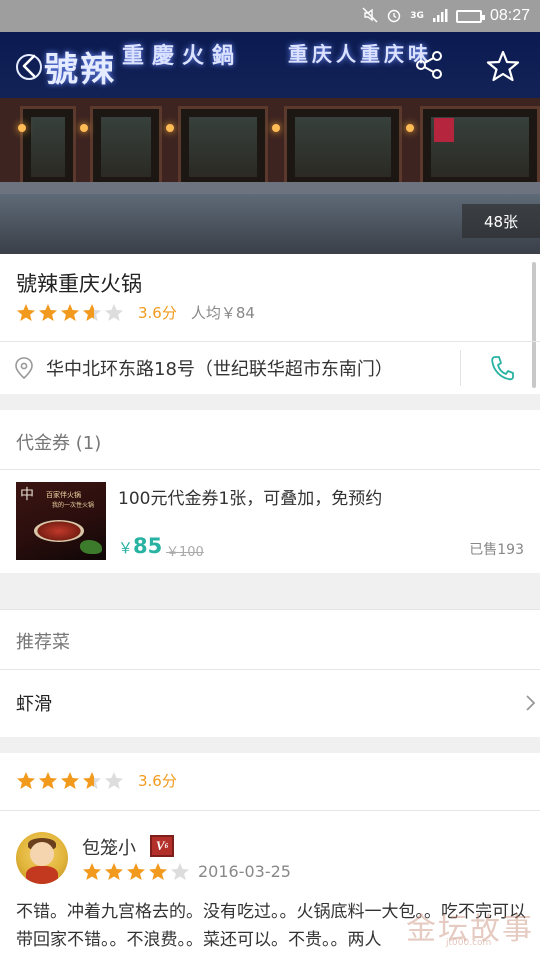 The image size is (540, 960). I want to click on voucher-price: ￥85, so click(140, 546).